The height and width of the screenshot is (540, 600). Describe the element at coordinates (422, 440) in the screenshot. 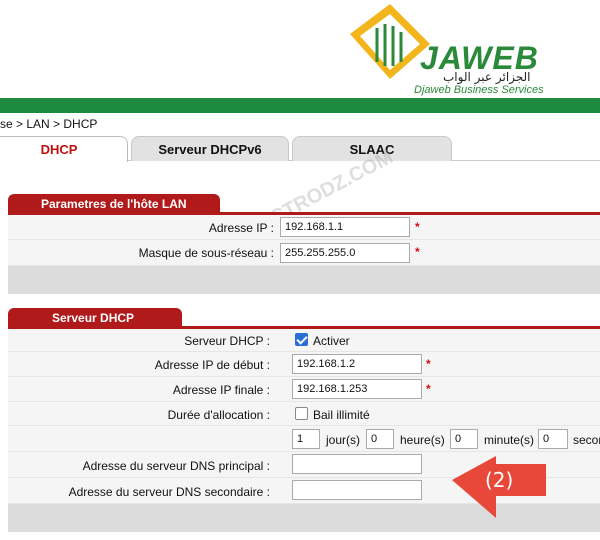

I see `hours-unit-label: heure(s)` at that location.